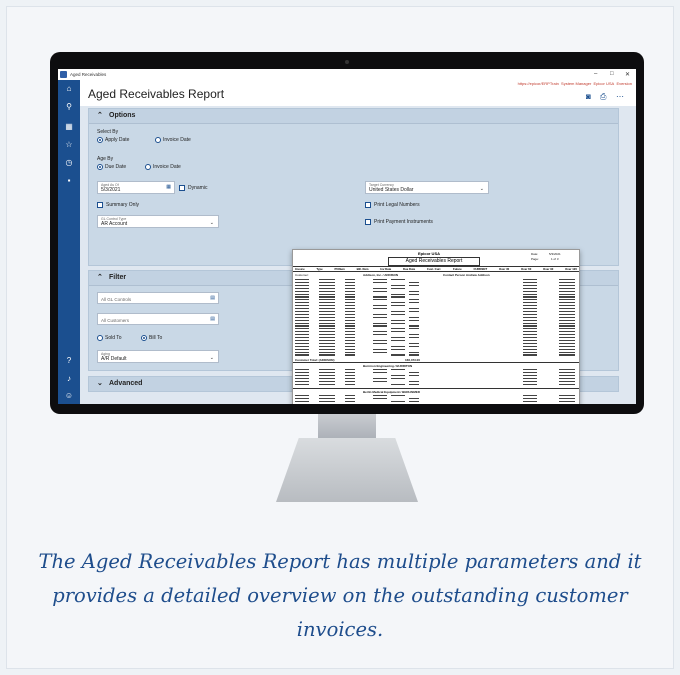 The width and height of the screenshot is (680, 675). Describe the element at coordinates (100, 140) in the screenshot. I see `radio-selected-icon` at that location.